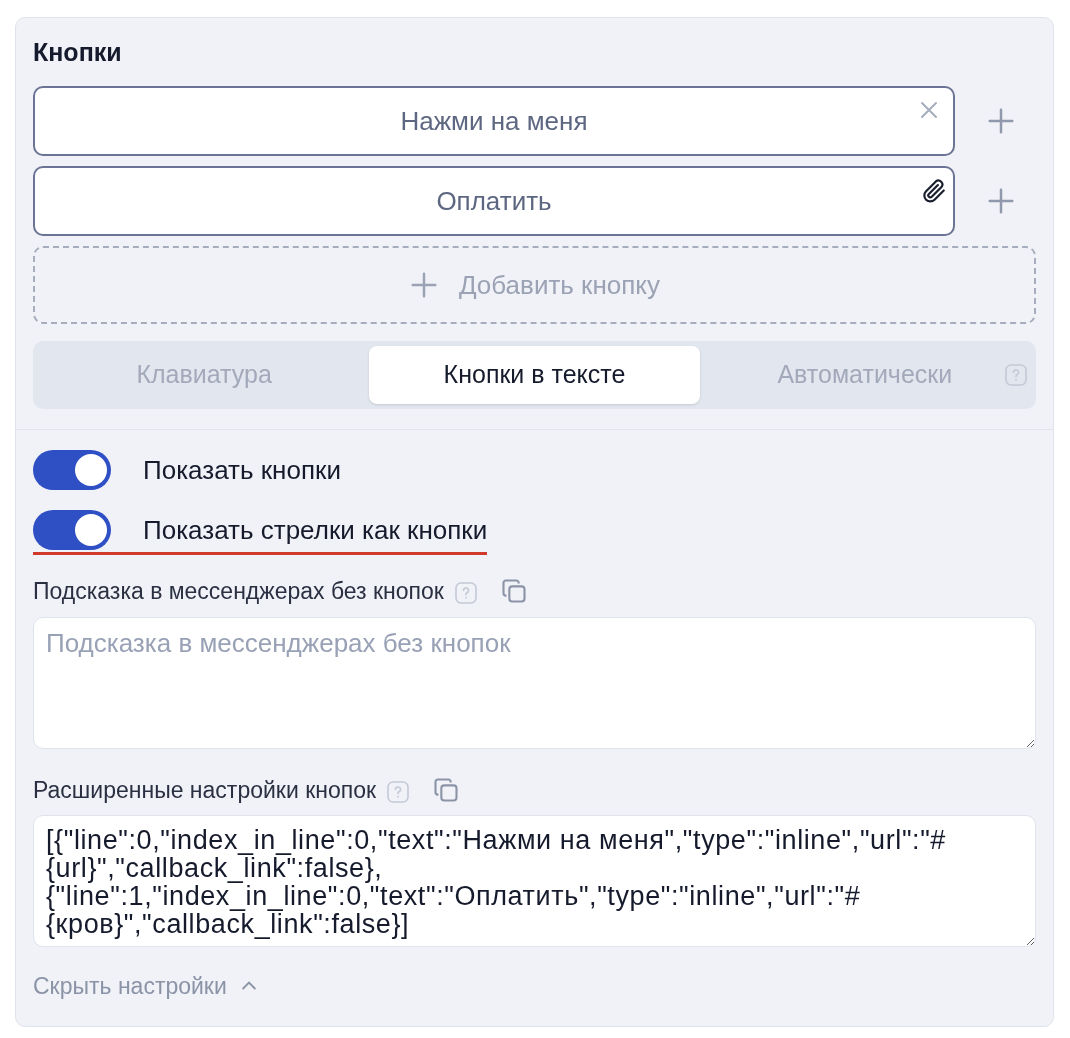 This screenshot has height=1038, width=1070. Describe the element at coordinates (534, 682) in the screenshot. I see `hint-field: Подсказка в мессенджерах без кнопок` at that location.